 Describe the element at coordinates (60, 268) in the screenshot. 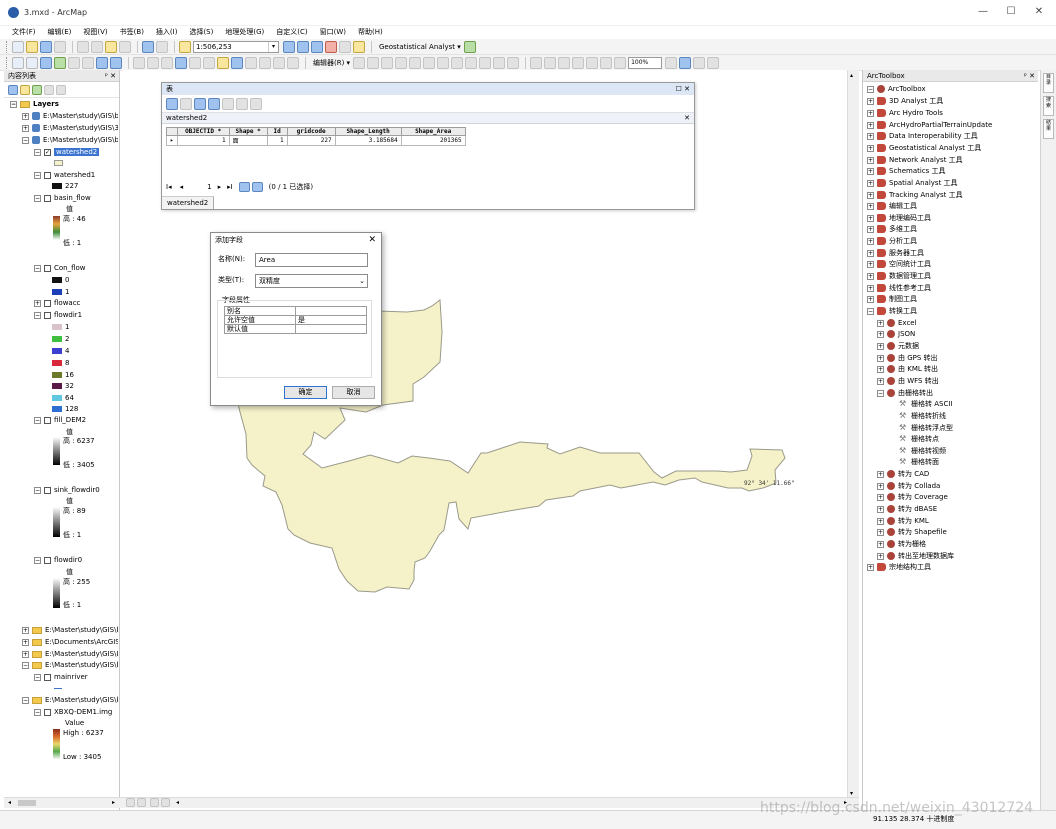

I see `toc-layer-con-flow: − Con_flow` at that location.